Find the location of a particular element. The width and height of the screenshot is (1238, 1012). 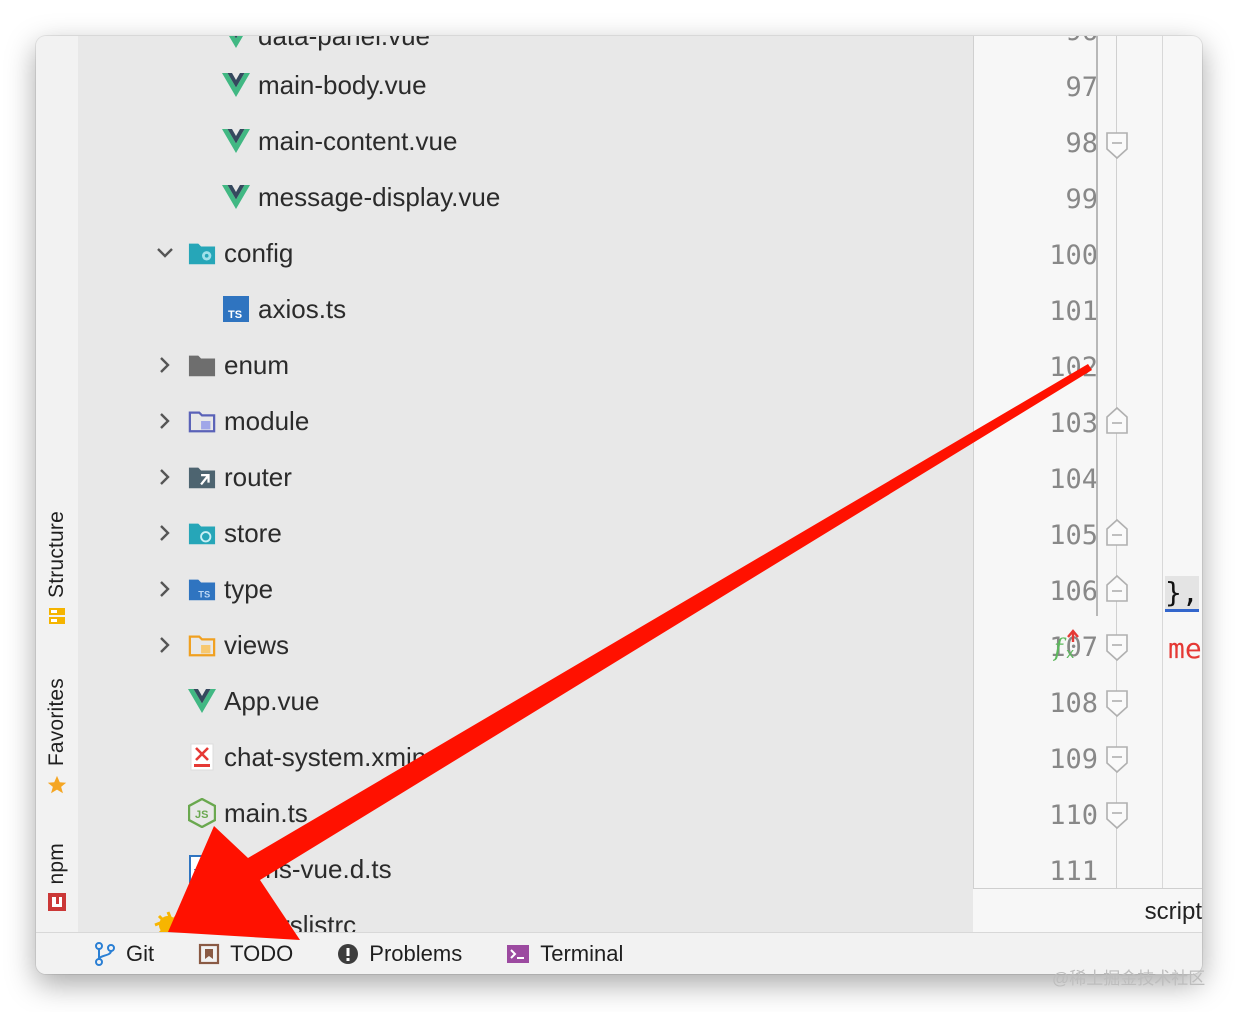

star-icon is located at coordinates (57, 784).